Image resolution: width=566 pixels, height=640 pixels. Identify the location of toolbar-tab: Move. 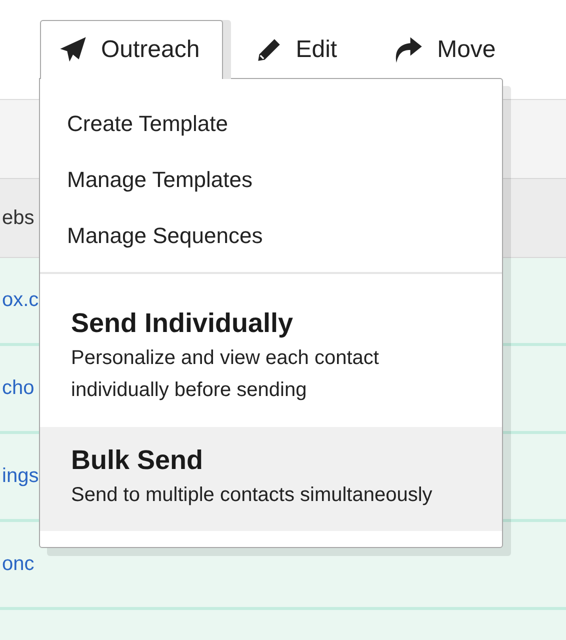
(446, 49).